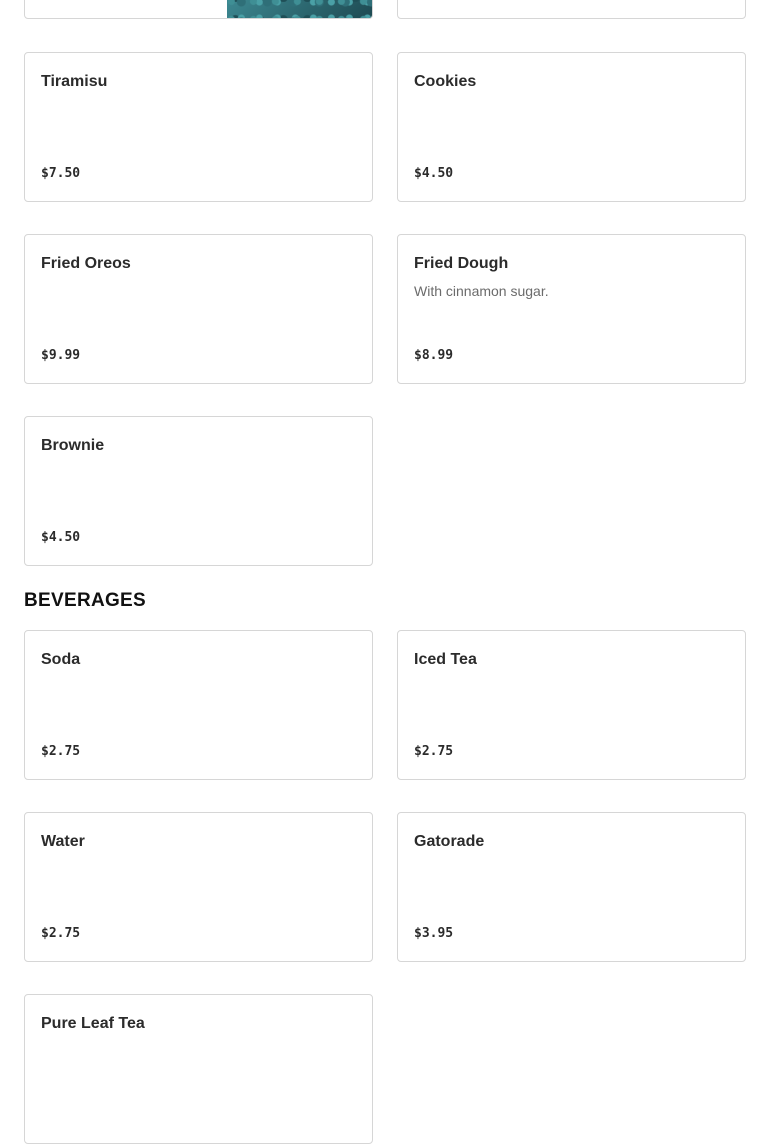  What do you see at coordinates (571, 705) in the screenshot?
I see `menu-item-card: Iced Tea $2.75` at bounding box center [571, 705].